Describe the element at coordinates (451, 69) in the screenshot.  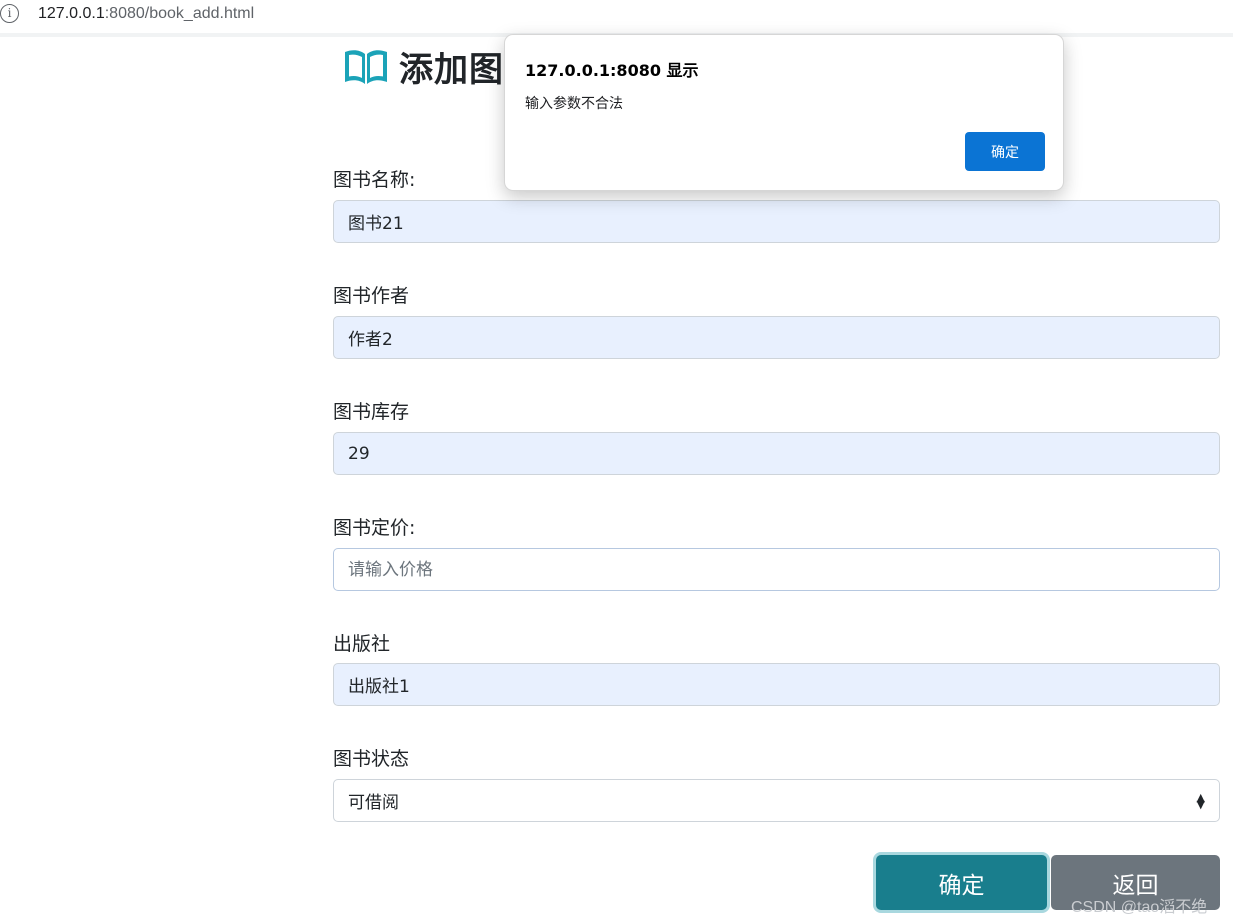
I see `page-title-text: 添加图` at that location.